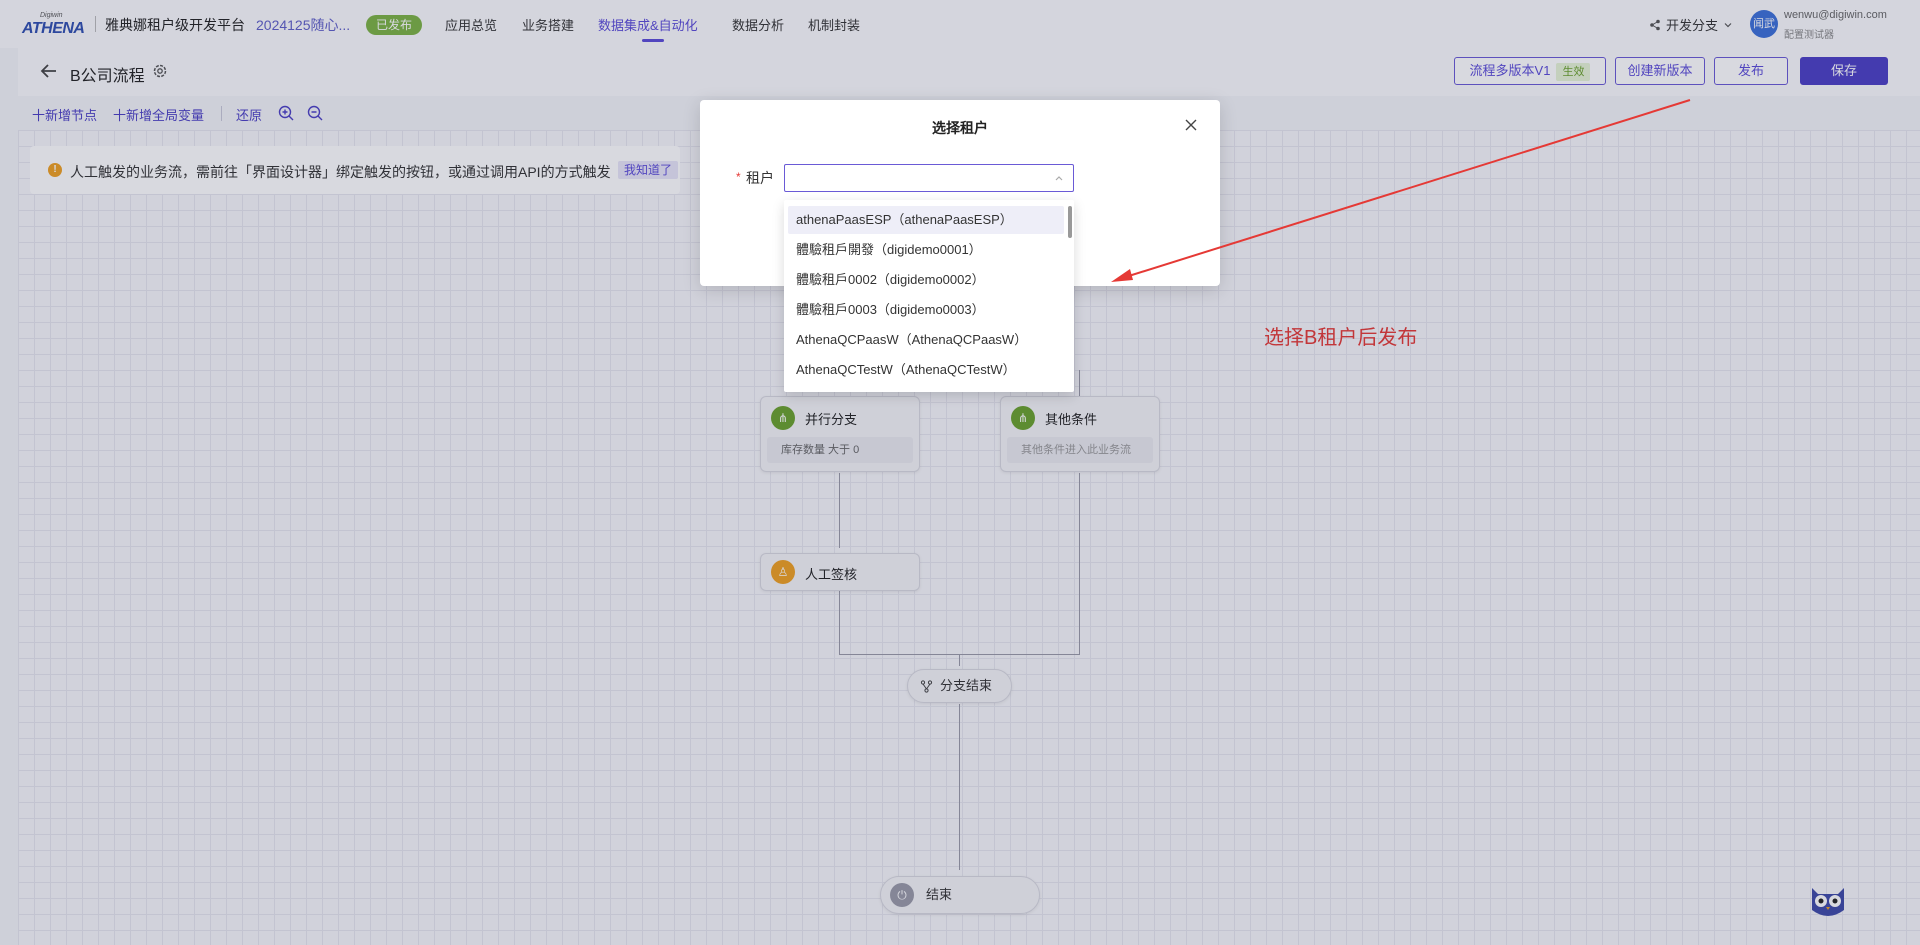 This screenshot has width=1920, height=945. I want to click on dropdown-scrollbar, so click(1070, 222).